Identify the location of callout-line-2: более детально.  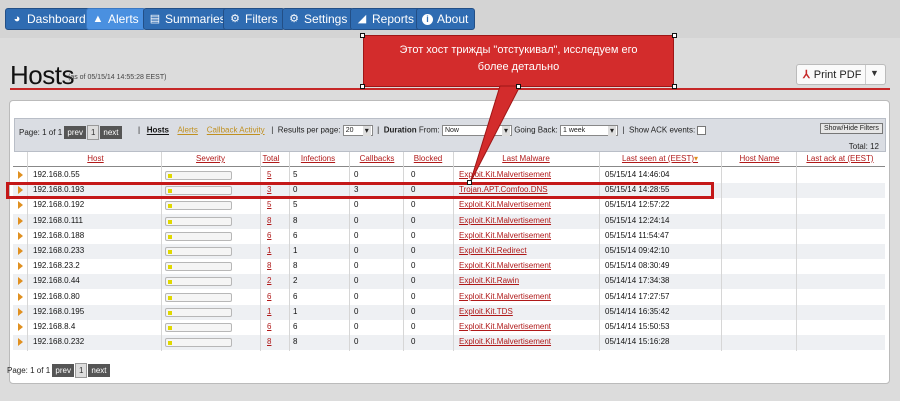
(518, 67).